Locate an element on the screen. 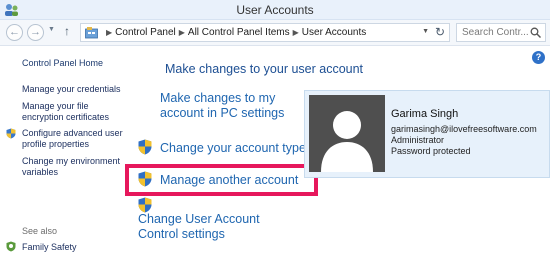 This screenshot has height=256, width=550. avatar is located at coordinates (347, 133).